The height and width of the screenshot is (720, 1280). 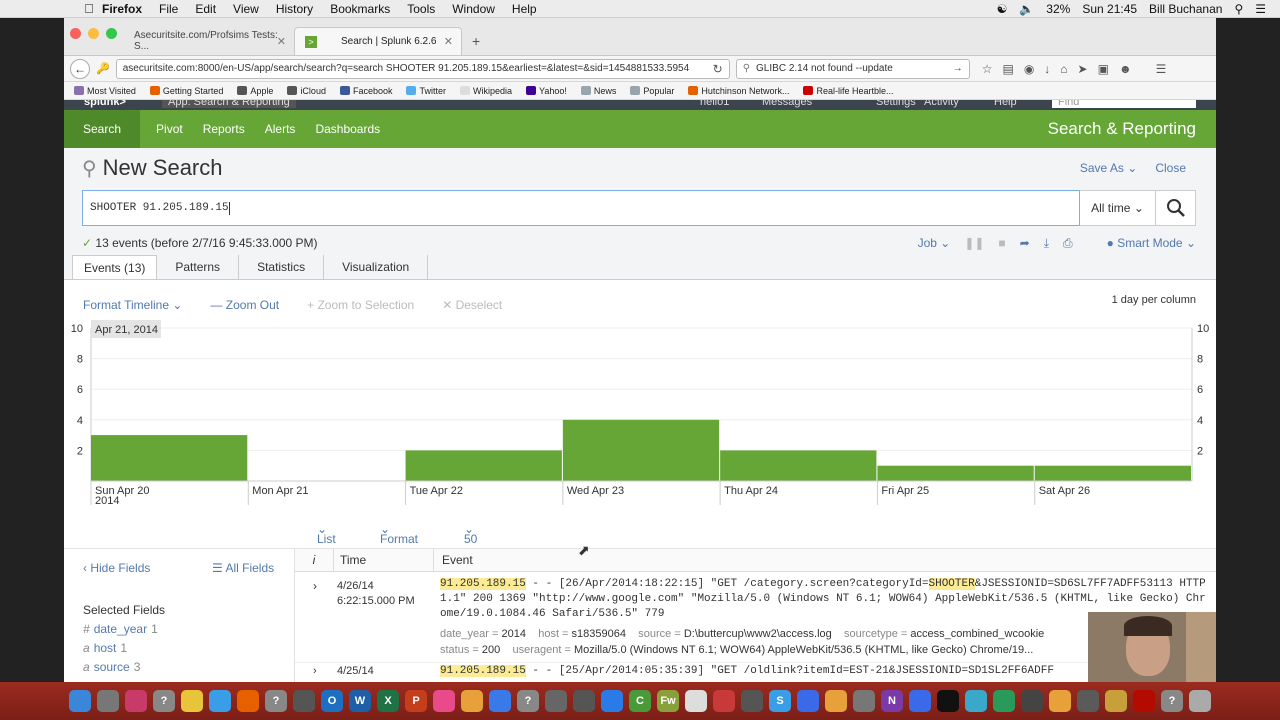 What do you see at coordinates (476, 41) in the screenshot?
I see `new-tab-icon: +` at bounding box center [476, 41].